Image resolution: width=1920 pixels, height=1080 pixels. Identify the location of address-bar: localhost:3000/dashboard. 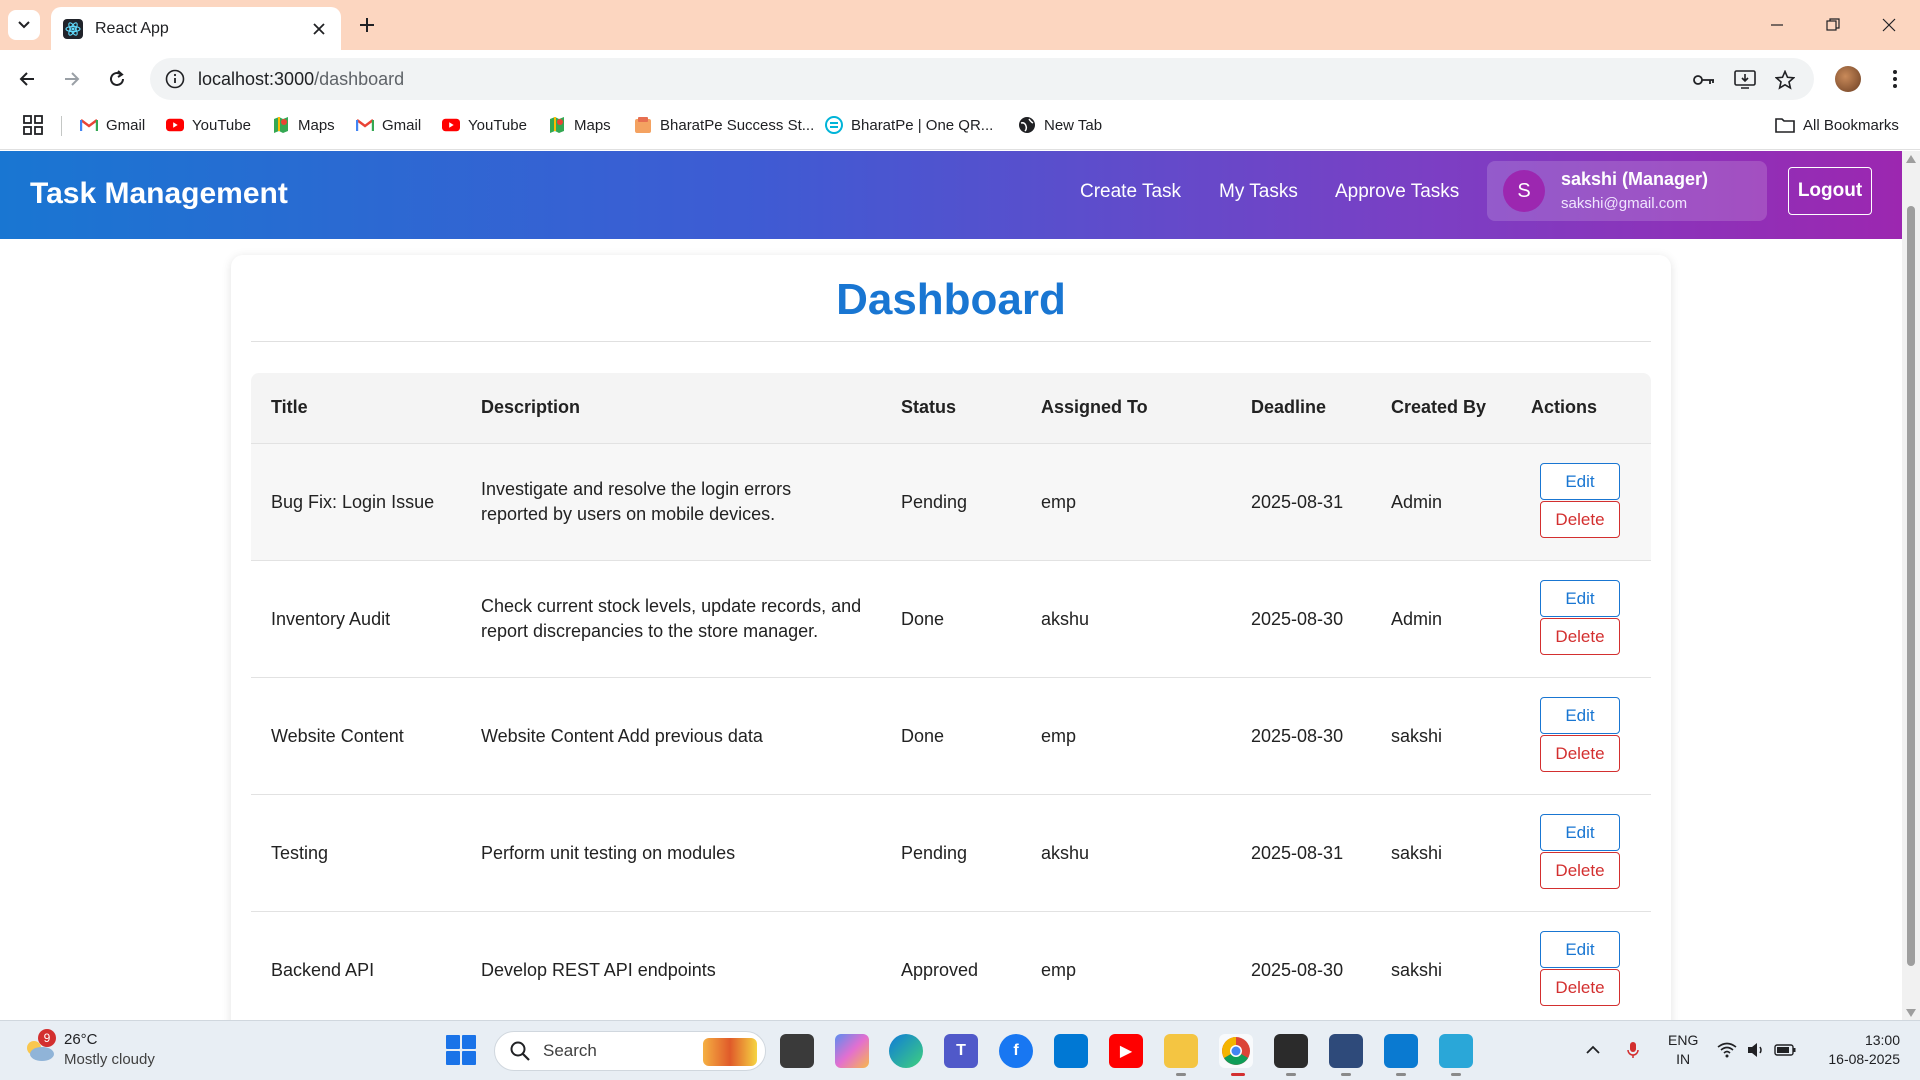
(982, 79).